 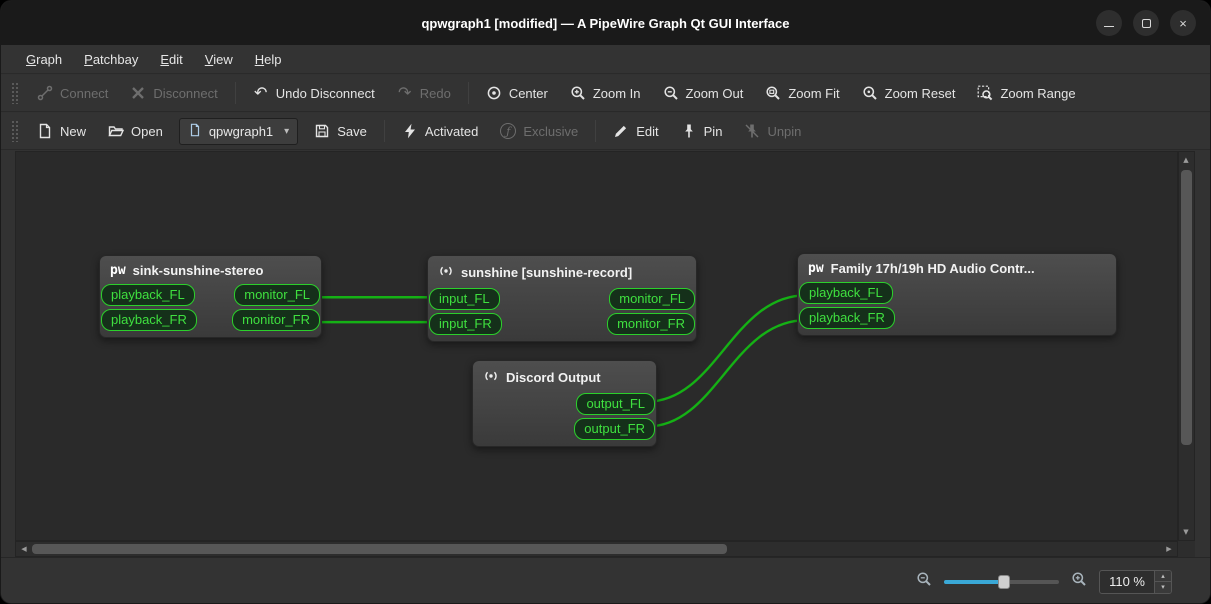 What do you see at coordinates (909, 93) in the screenshot?
I see `zoom-reset-button: Zoom Reset` at bounding box center [909, 93].